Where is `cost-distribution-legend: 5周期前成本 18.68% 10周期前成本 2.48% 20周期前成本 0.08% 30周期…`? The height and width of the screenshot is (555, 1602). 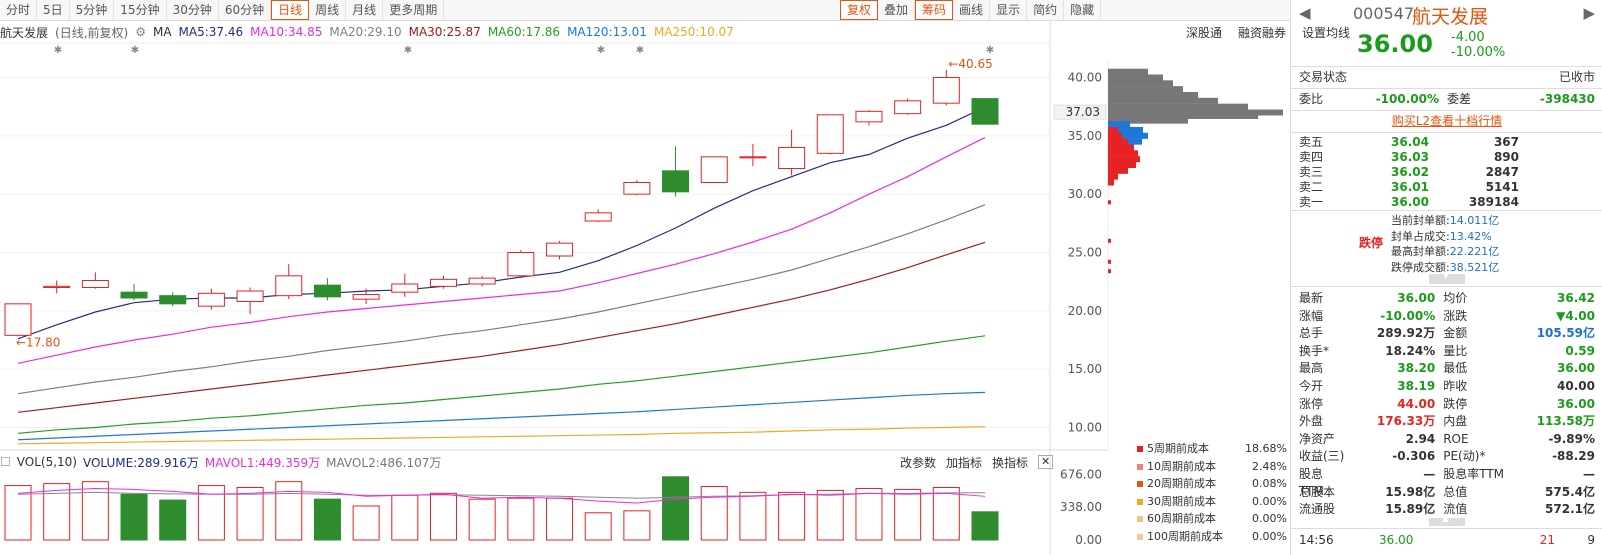
cost-distribution-legend: 5周期前成本 18.68% 10周期前成本 2.48% 20周期前成本 0.08% 30周期… is located at coordinates (1212, 492).